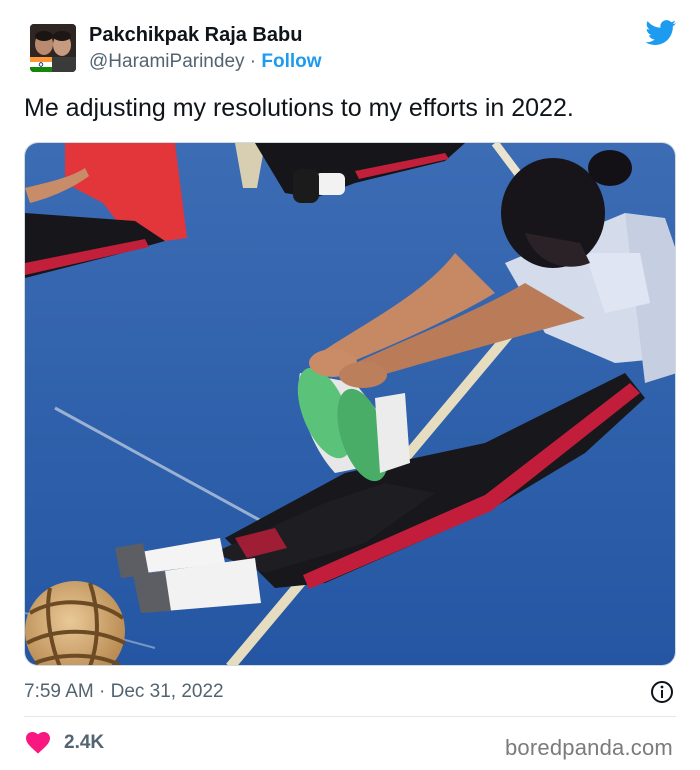 The image size is (700, 770). Describe the element at coordinates (350, 716) in the screenshot. I see `divider` at that location.